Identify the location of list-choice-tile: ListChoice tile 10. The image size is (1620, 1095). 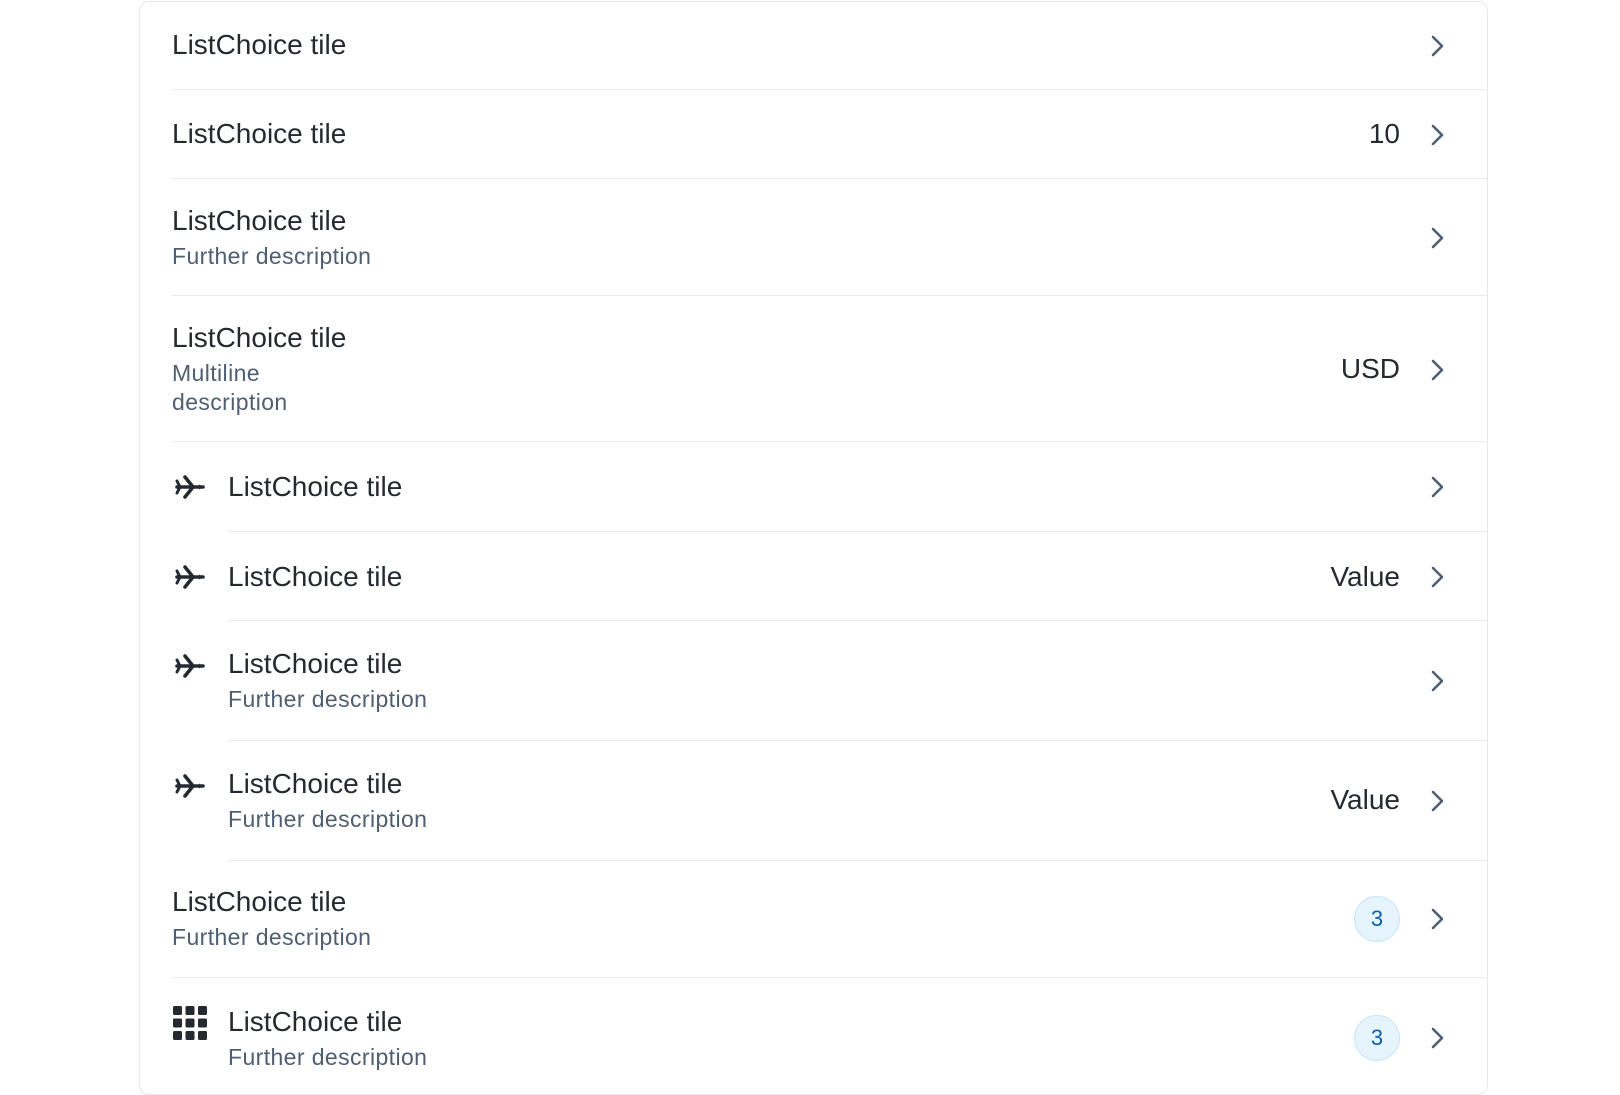
(813, 134).